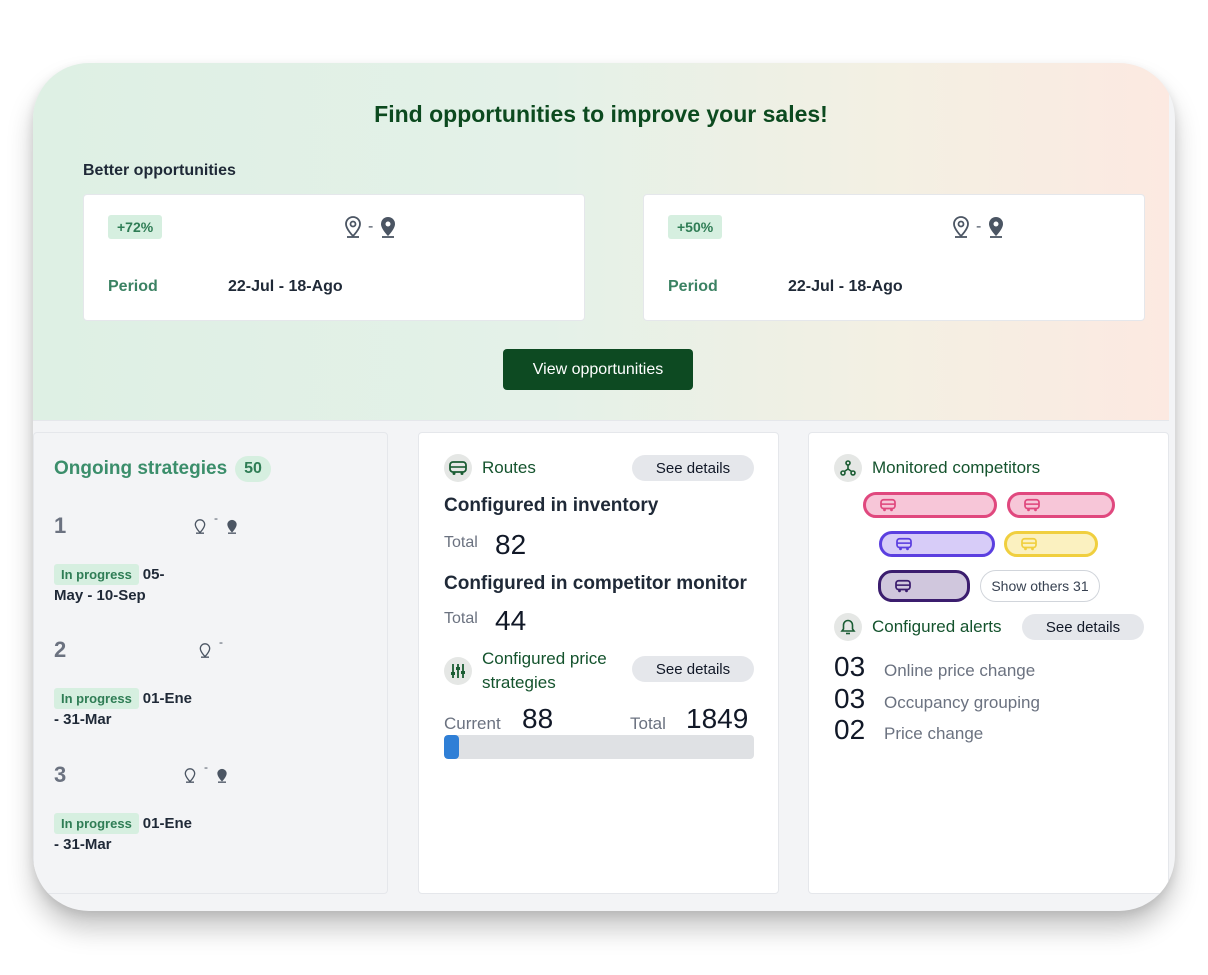  I want to click on alert-row: 03 Online price change, so click(934, 667).